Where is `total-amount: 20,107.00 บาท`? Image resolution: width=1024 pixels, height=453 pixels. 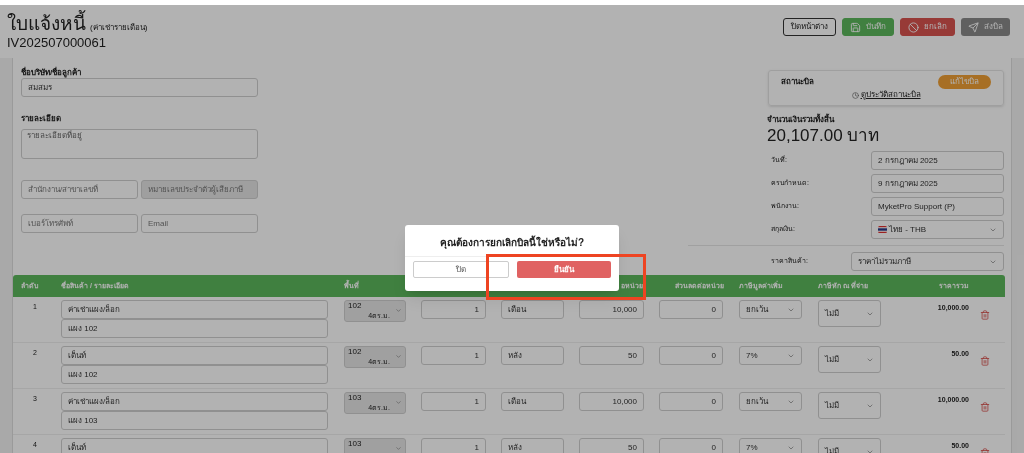 total-amount: 20,107.00 บาท is located at coordinates (824, 136).